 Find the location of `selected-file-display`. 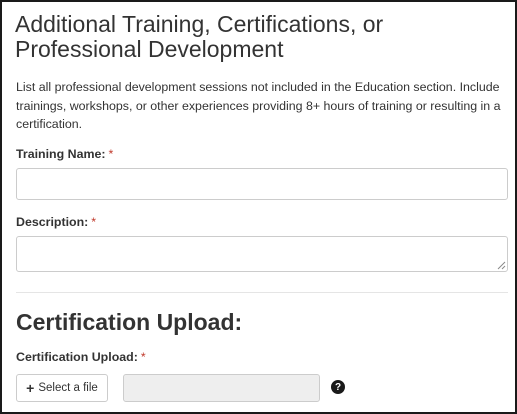

selected-file-display is located at coordinates (221, 388).